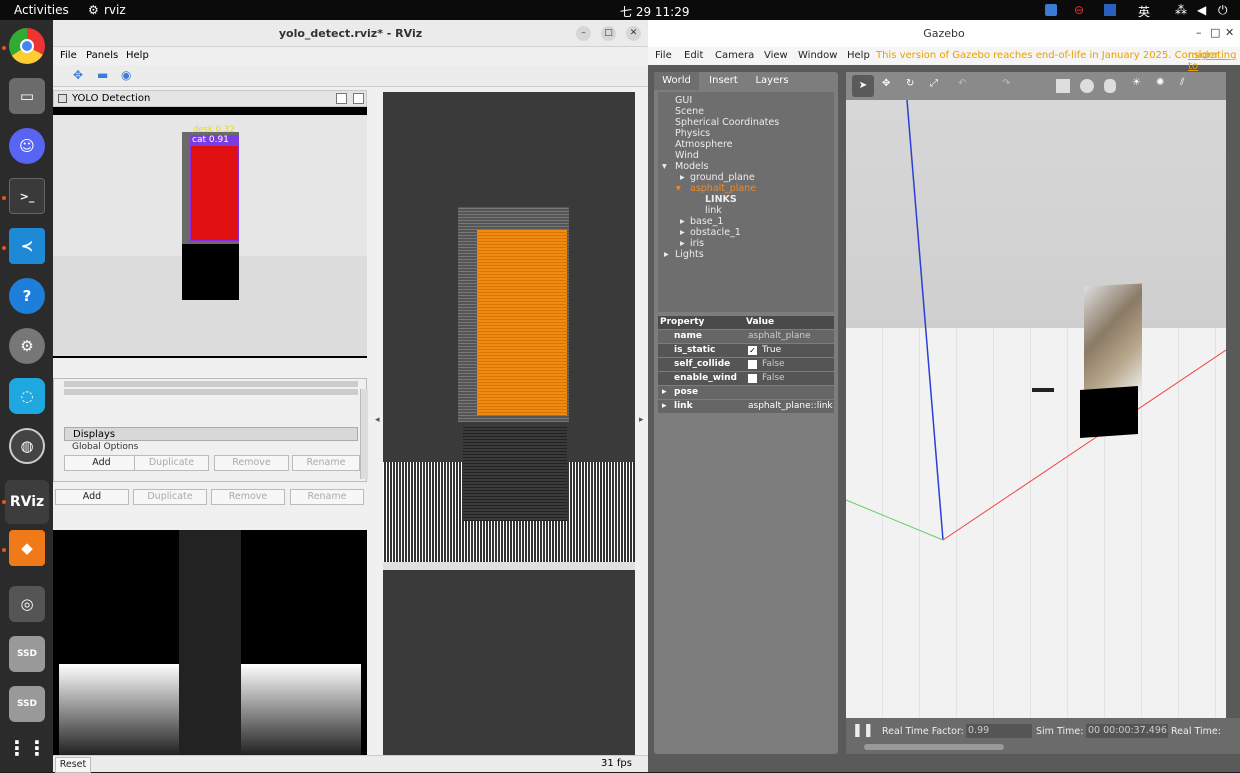  Describe the element at coordinates (358, 98) in the screenshot. I see `close-panel-button` at that location.